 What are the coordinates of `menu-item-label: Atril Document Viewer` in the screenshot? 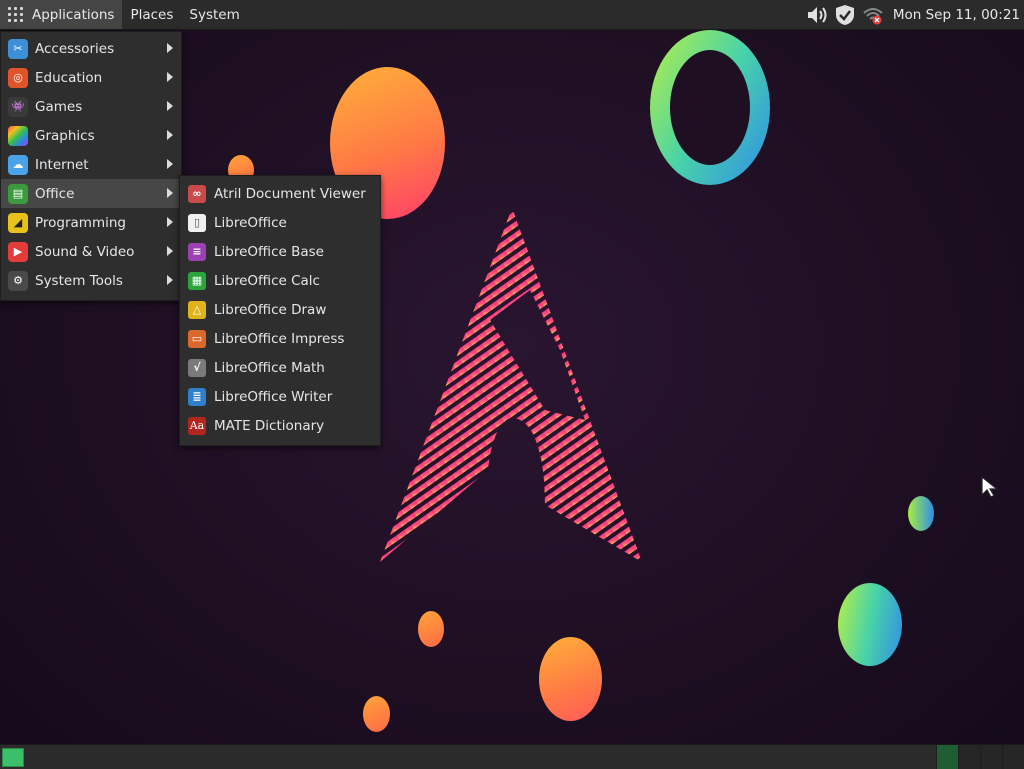 It's located at (290, 193).